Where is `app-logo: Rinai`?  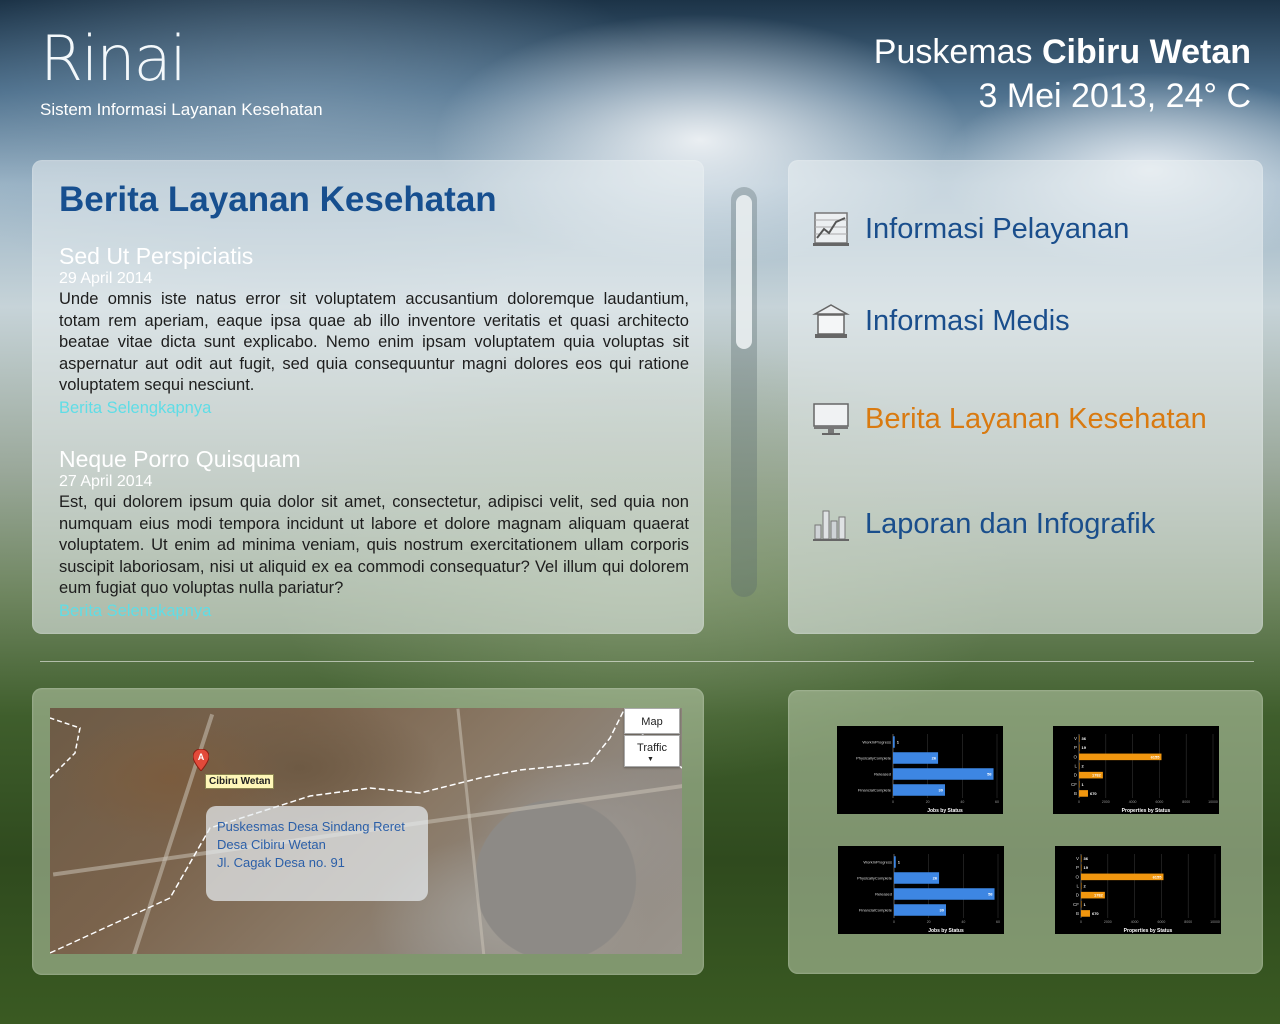
app-logo: Rinai is located at coordinates (113, 58).